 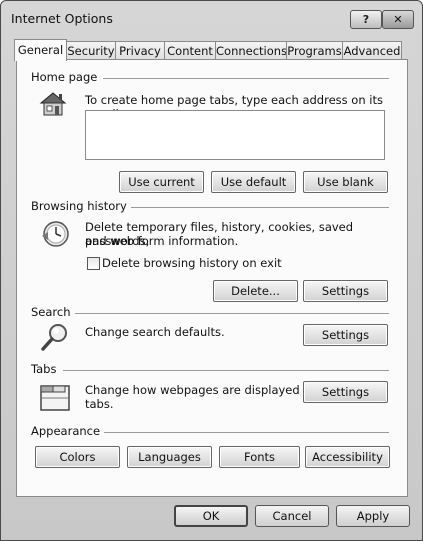 What do you see at coordinates (231, 313) in the screenshot?
I see `search-divider` at bounding box center [231, 313].